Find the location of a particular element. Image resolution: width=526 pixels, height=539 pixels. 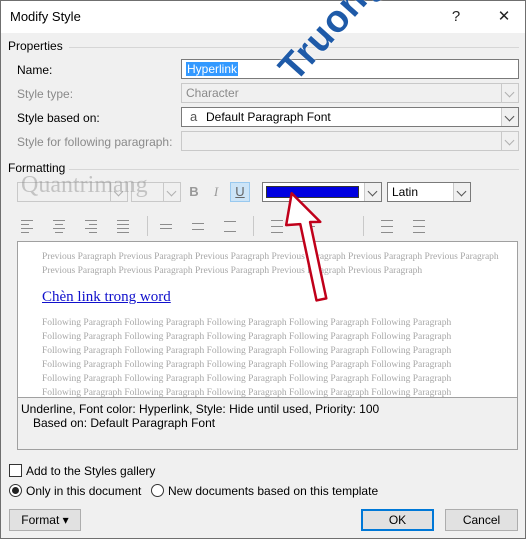

bold-button: B is located at coordinates (194, 192).